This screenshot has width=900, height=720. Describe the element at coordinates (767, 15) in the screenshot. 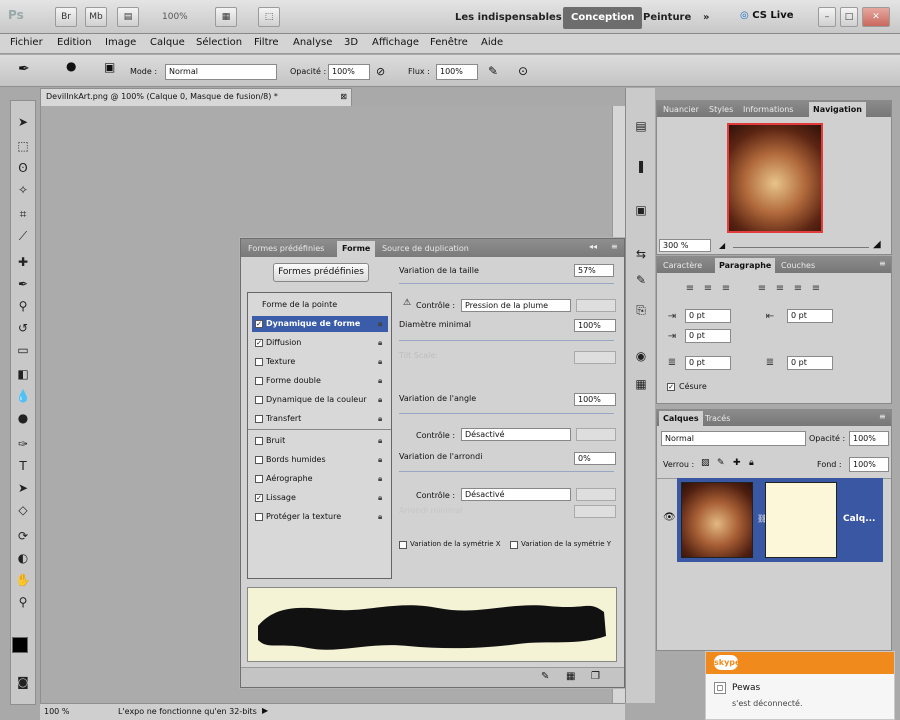

I see `cs-live-button: ◎ CS Live` at that location.